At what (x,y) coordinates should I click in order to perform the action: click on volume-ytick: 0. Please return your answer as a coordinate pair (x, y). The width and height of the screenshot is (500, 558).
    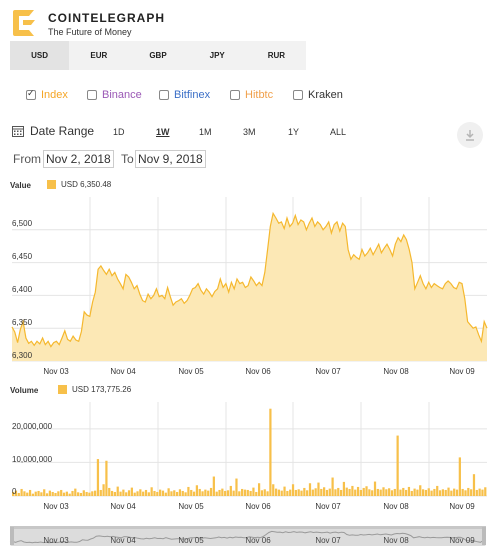
    Looking at the image, I should click on (14, 491).